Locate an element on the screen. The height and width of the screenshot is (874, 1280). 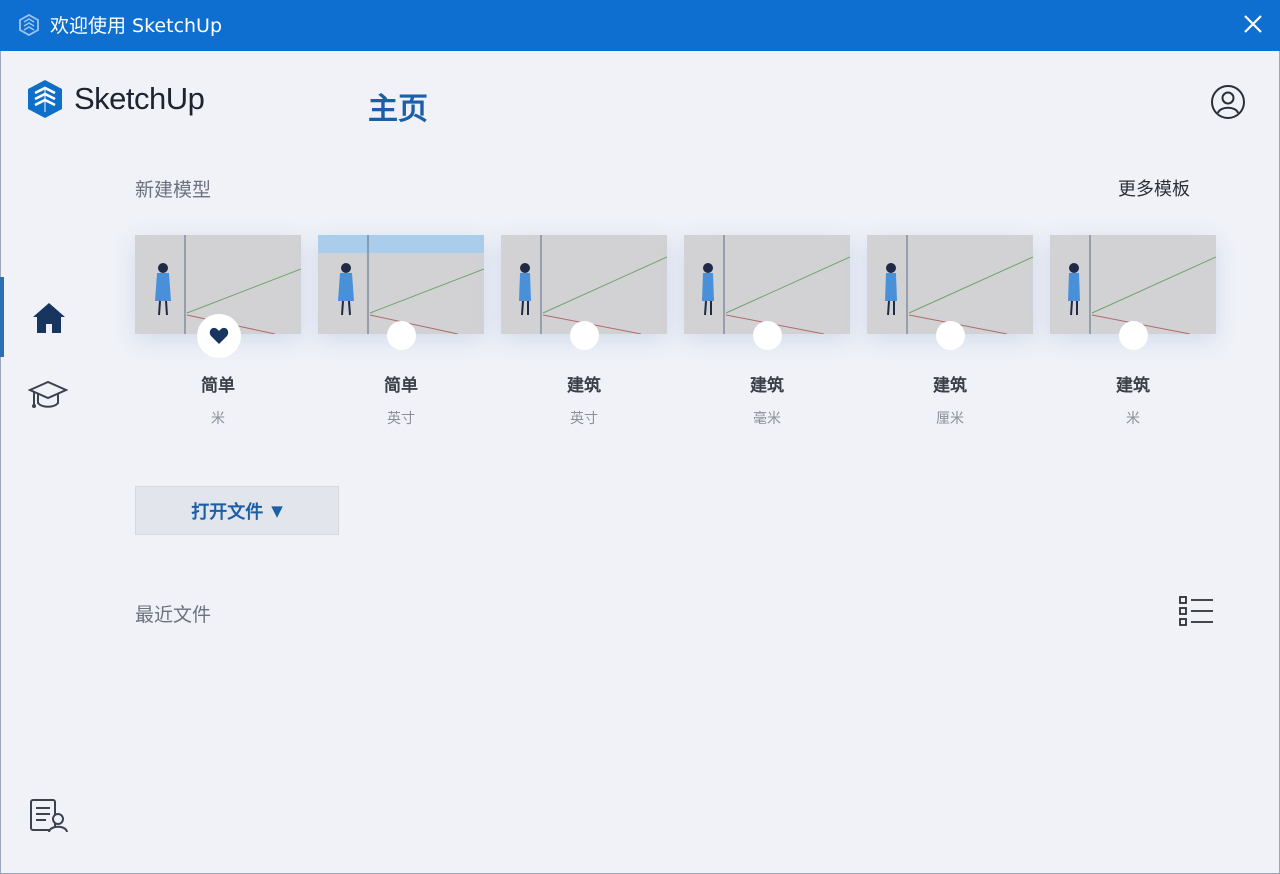
dropdown-caret-icon: ▼ is located at coordinates (277, 510).